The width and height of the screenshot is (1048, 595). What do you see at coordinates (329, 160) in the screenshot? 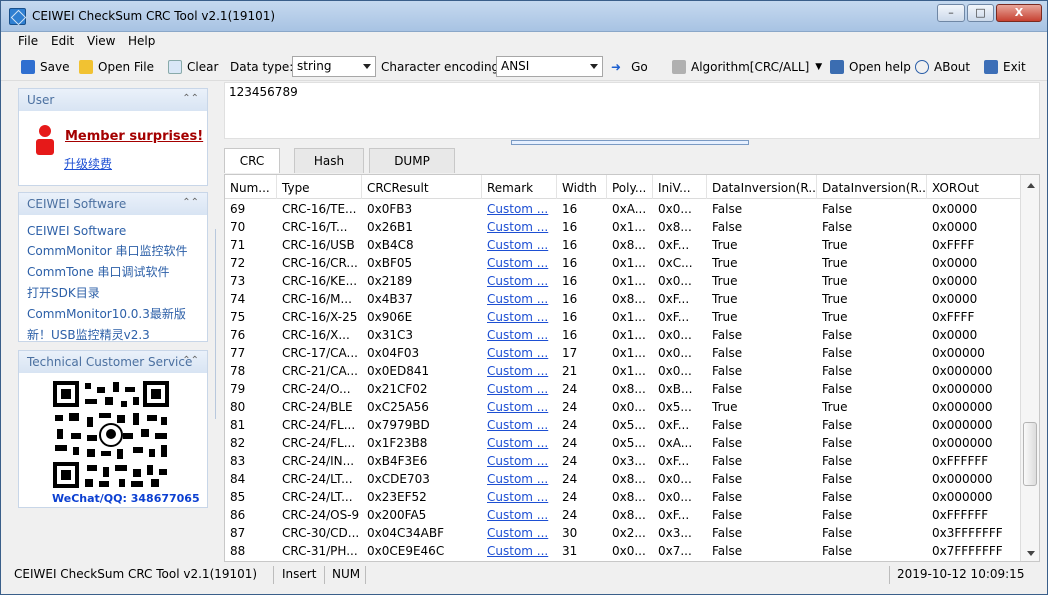
I see `tab-hash: Hash` at bounding box center [329, 160].